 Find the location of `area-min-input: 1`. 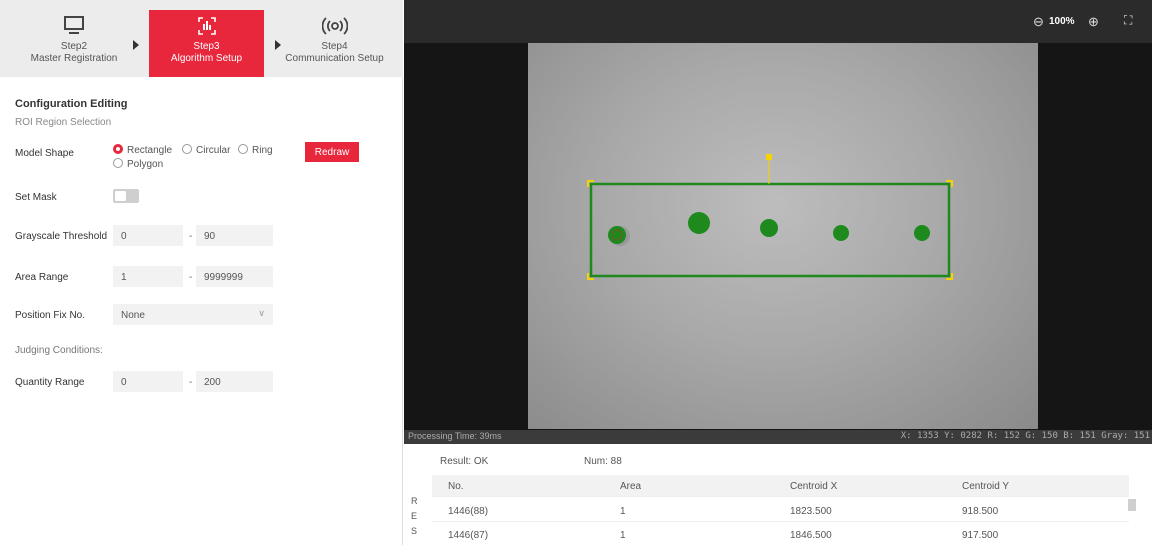

area-min-input: 1 is located at coordinates (148, 276).